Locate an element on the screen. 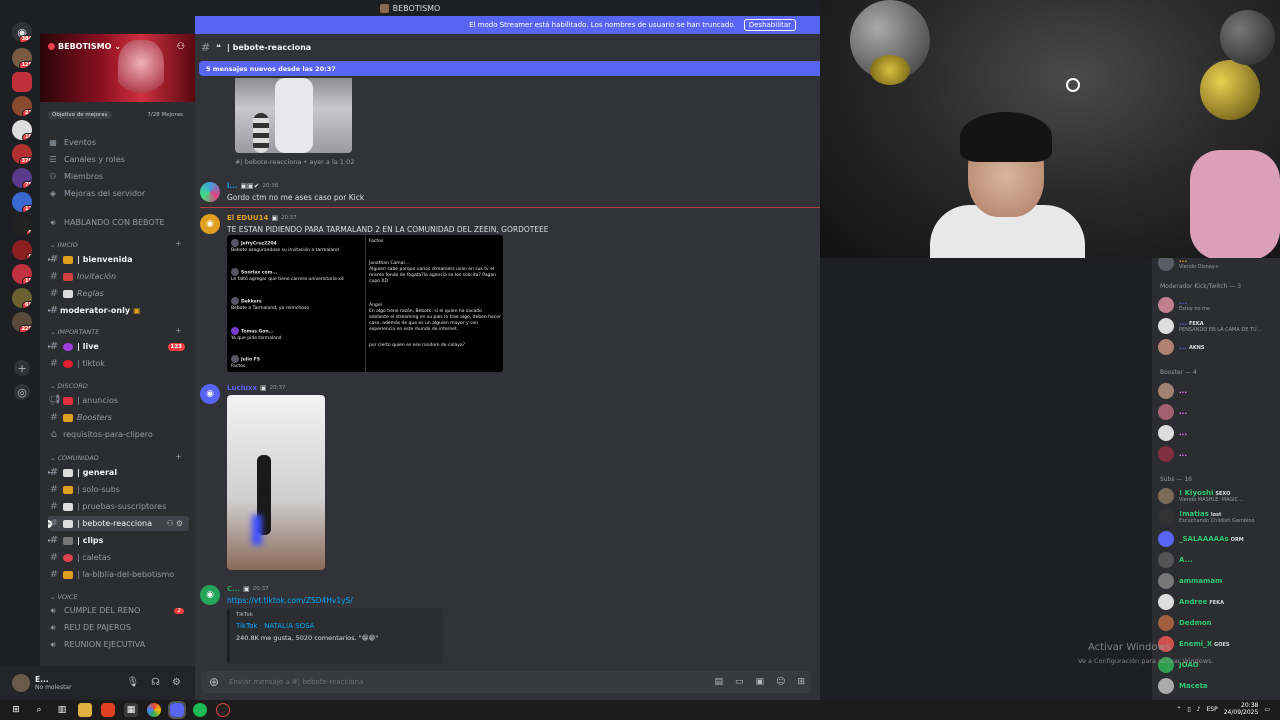  gif-icon: ▭ is located at coordinates (739, 682).